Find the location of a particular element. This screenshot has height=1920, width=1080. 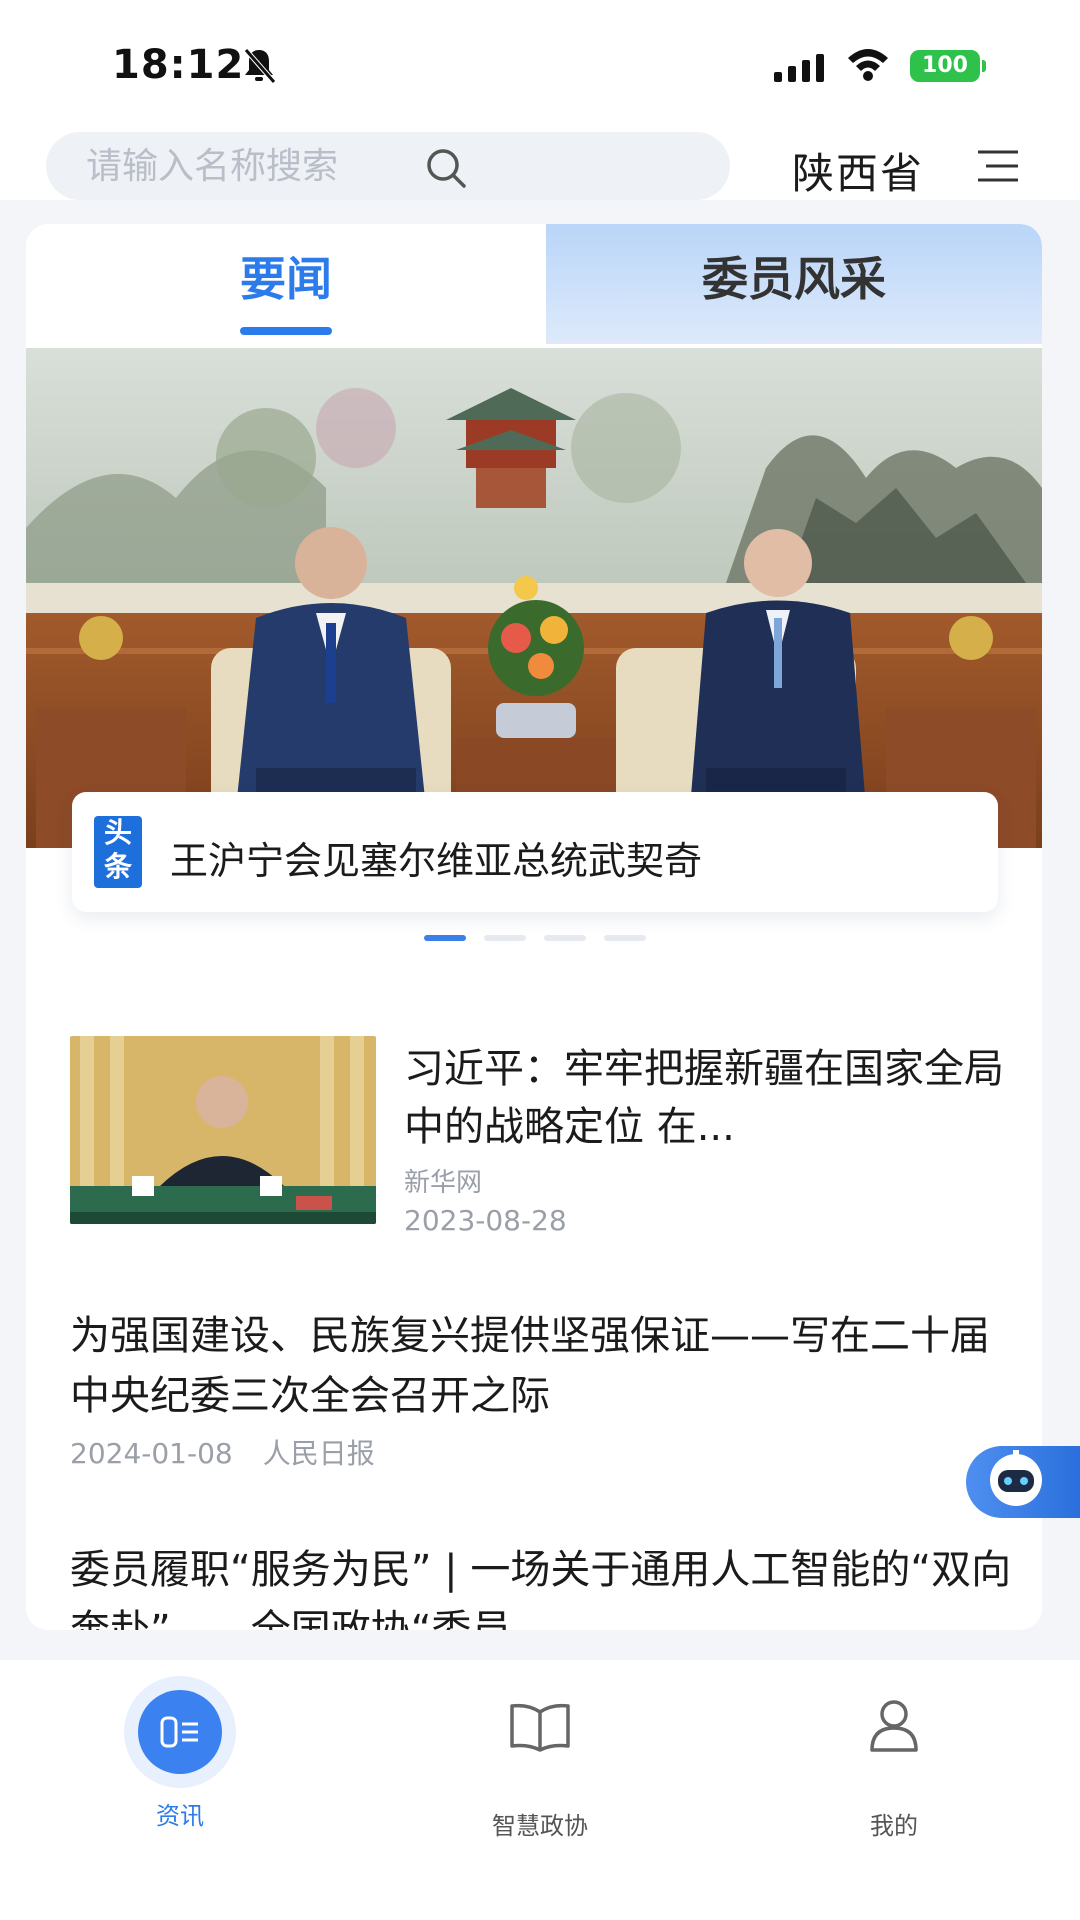

menu-icon is located at coordinates (998, 166).